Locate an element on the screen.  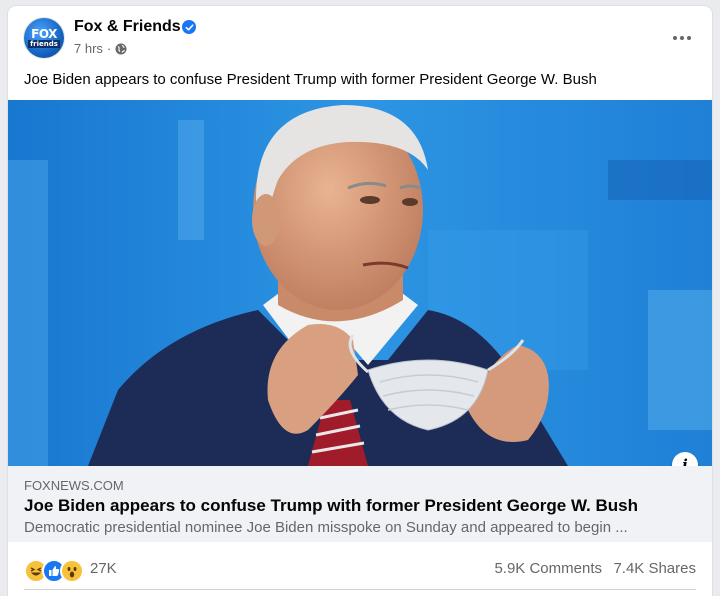
shares-count: 7.4K Shares is located at coordinates (654, 568).